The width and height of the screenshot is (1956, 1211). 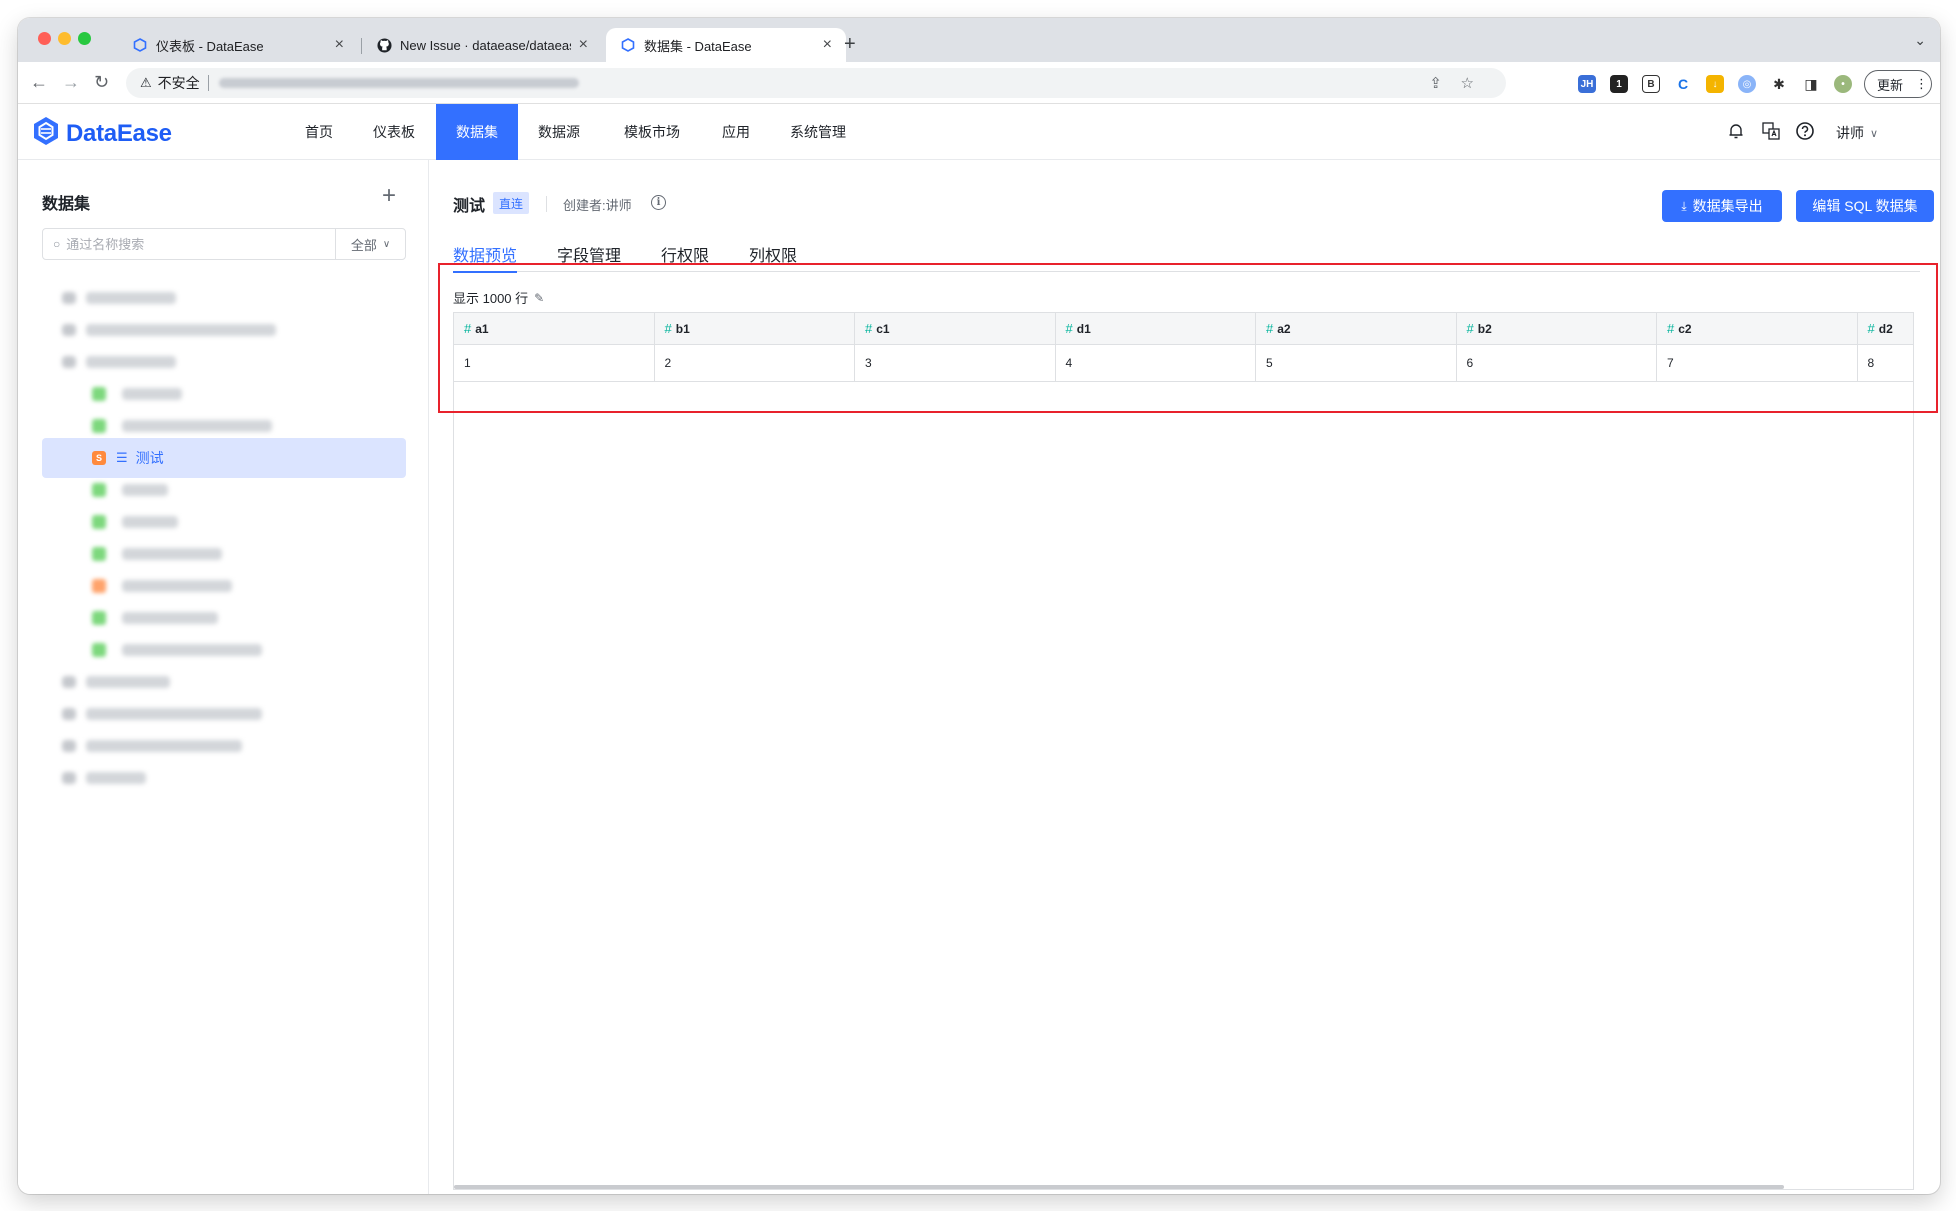 I want to click on tab-field-management: 字段管理, so click(x=589, y=254).